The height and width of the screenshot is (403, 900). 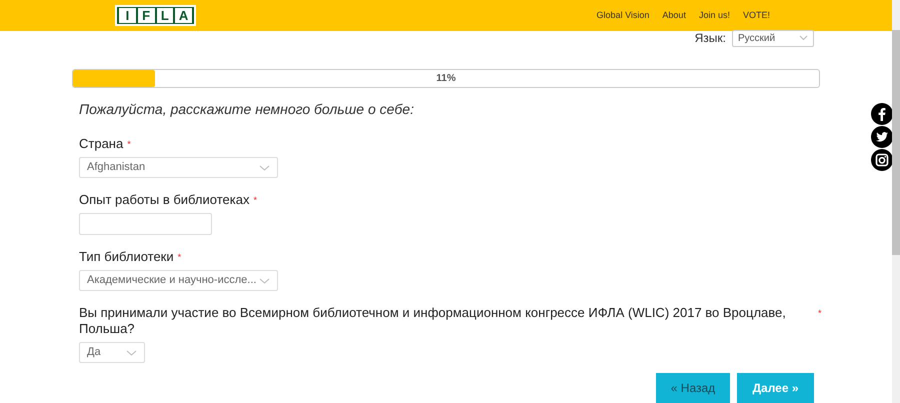 I want to click on scrollbar, so click(x=896, y=201).